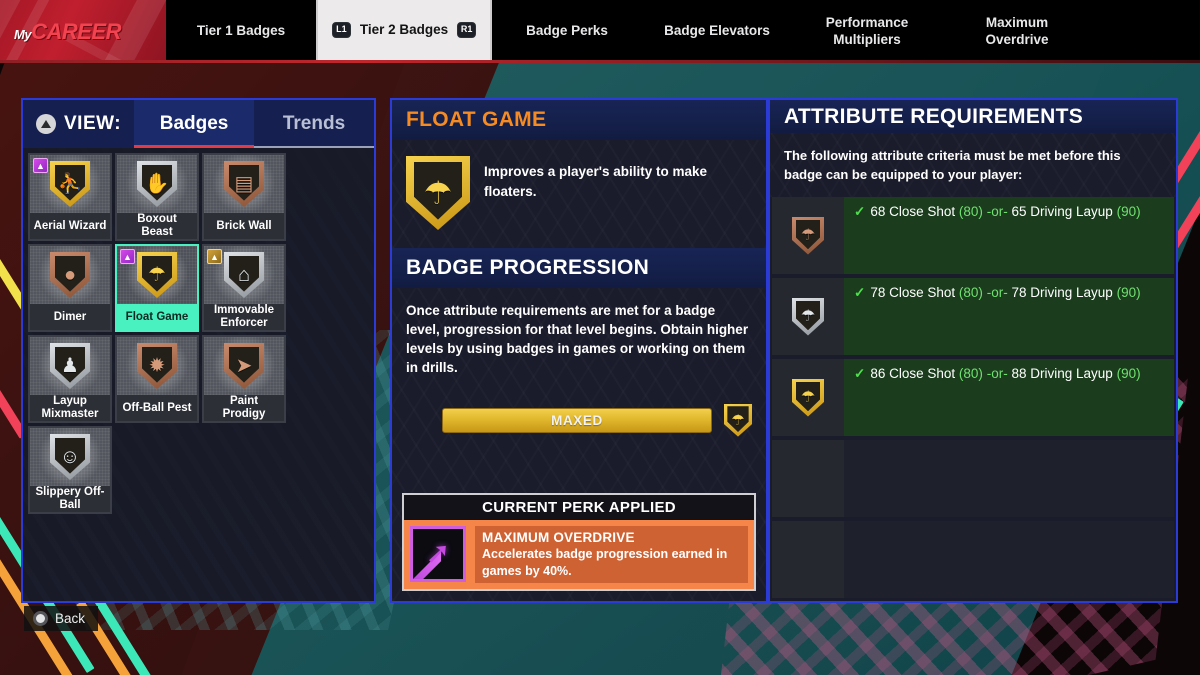  I want to click on back-button-label: Back, so click(70, 618).